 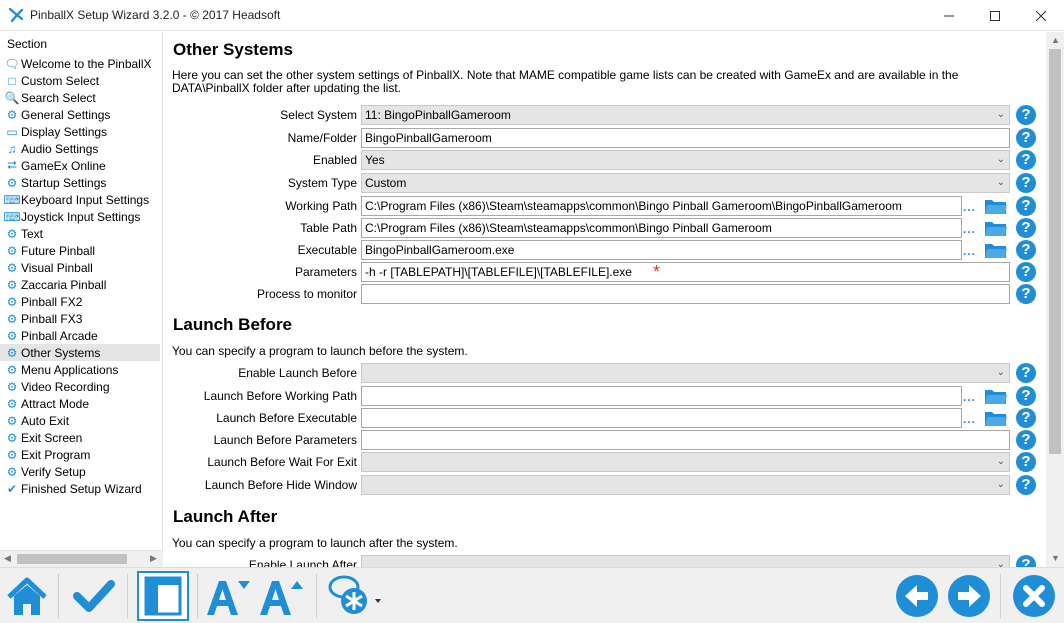 I want to click on sidebar-horizontal-scrollbar: ◀ ▶, so click(x=81, y=558).